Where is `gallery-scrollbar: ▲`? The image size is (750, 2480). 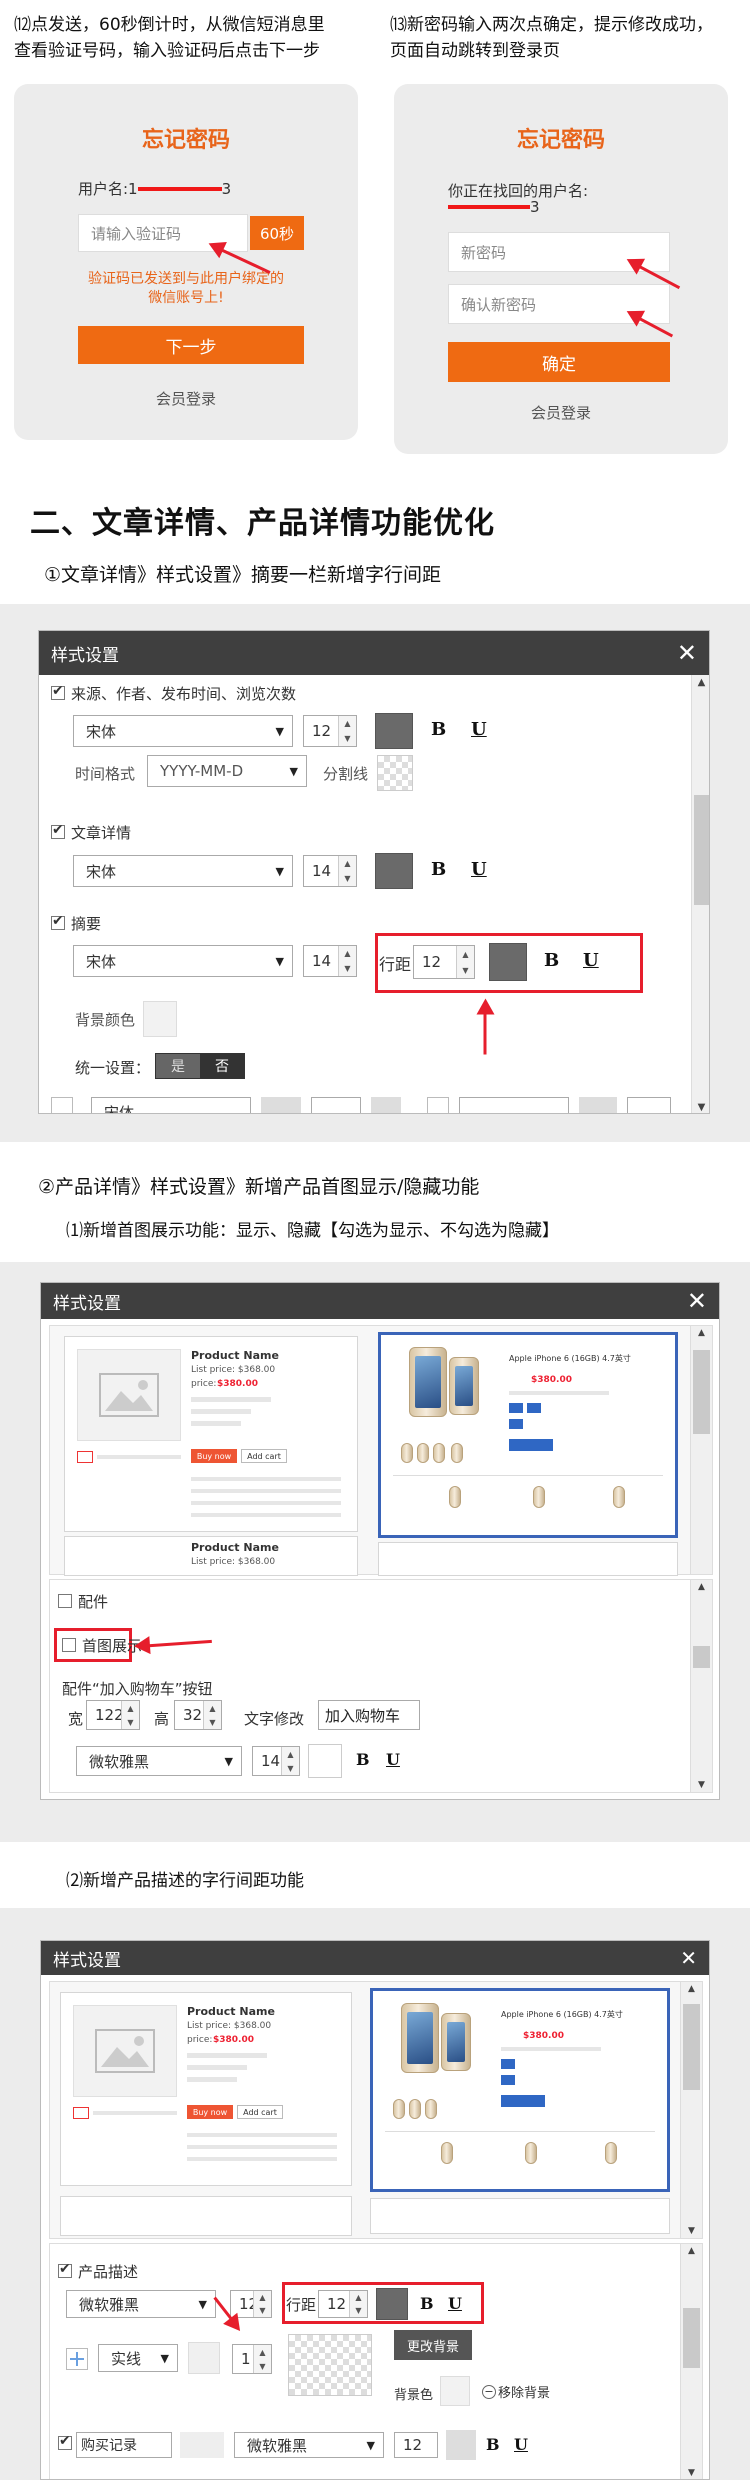
gallery-scrollbar: ▲ is located at coordinates (701, 1450).